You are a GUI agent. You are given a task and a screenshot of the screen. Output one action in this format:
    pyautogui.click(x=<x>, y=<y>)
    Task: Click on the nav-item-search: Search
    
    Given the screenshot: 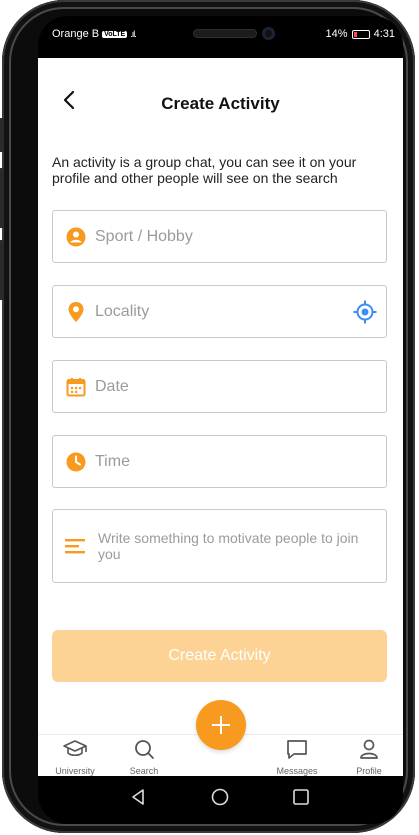 What is the action you would take?
    pyautogui.click(x=144, y=757)
    